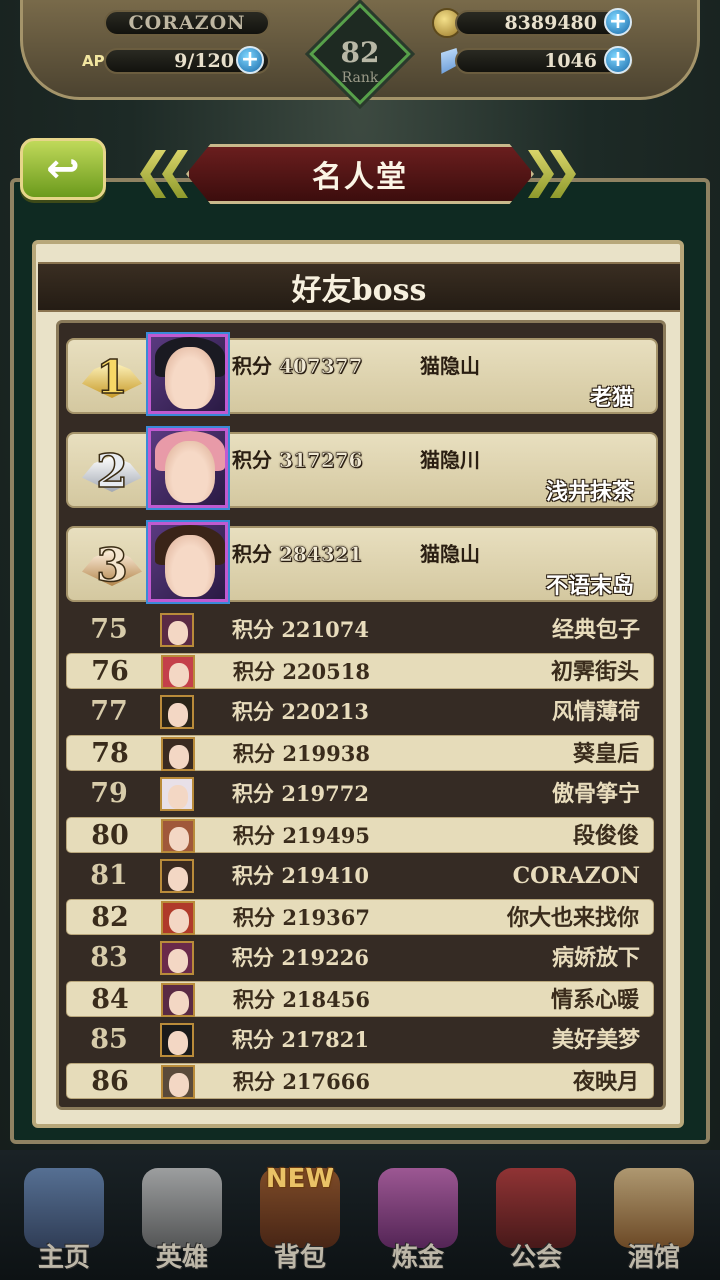 The height and width of the screenshot is (1280, 720). Describe the element at coordinates (417, 1258) in the screenshot. I see `nav-label: 炼金` at that location.